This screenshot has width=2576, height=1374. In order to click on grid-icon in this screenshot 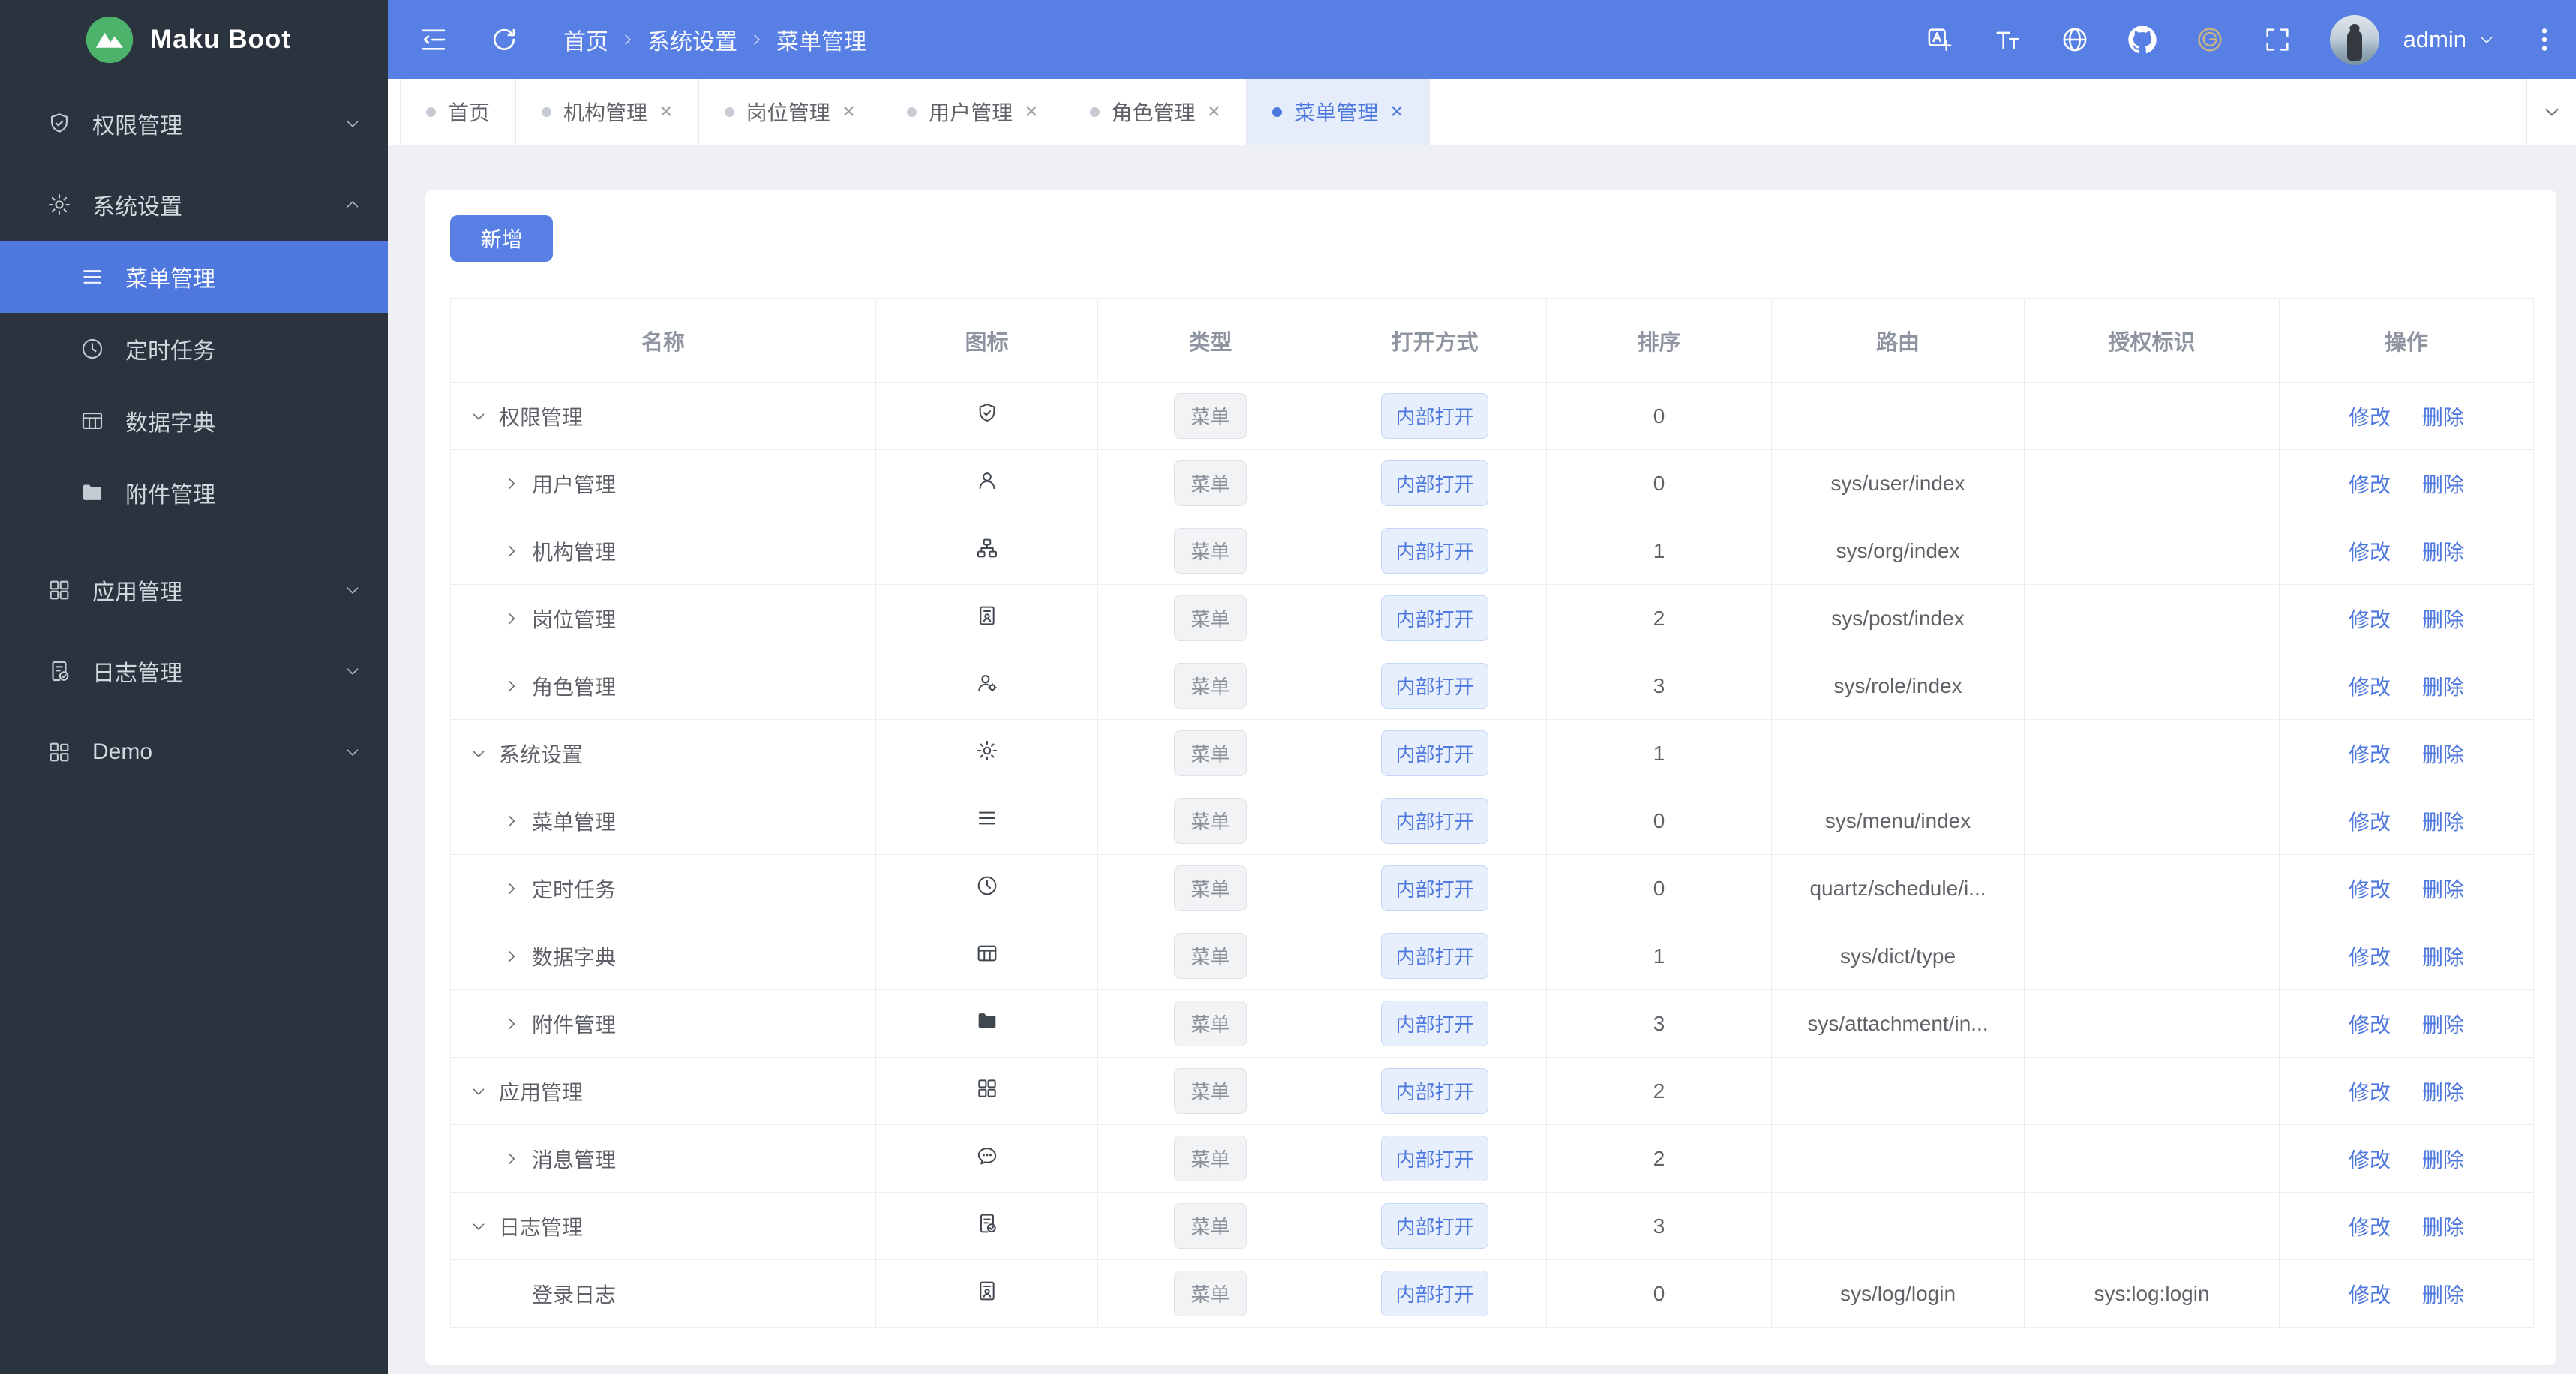, I will do `click(59, 590)`.